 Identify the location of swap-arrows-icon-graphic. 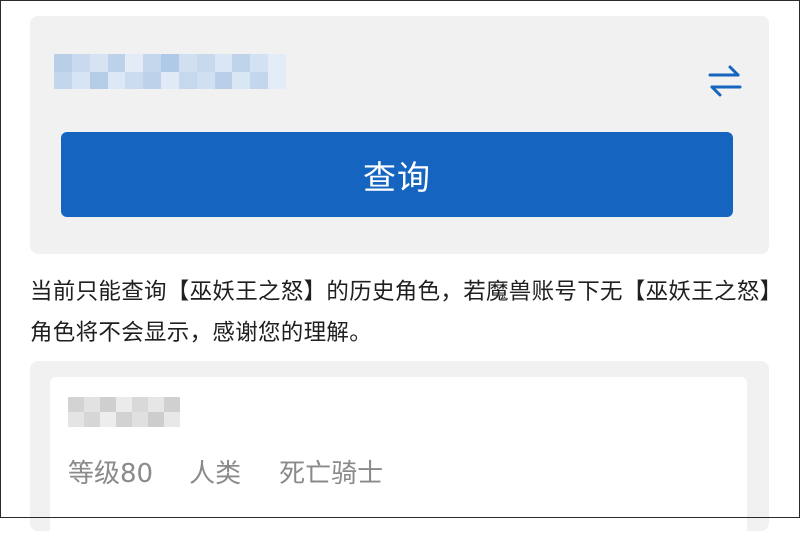
(725, 81).